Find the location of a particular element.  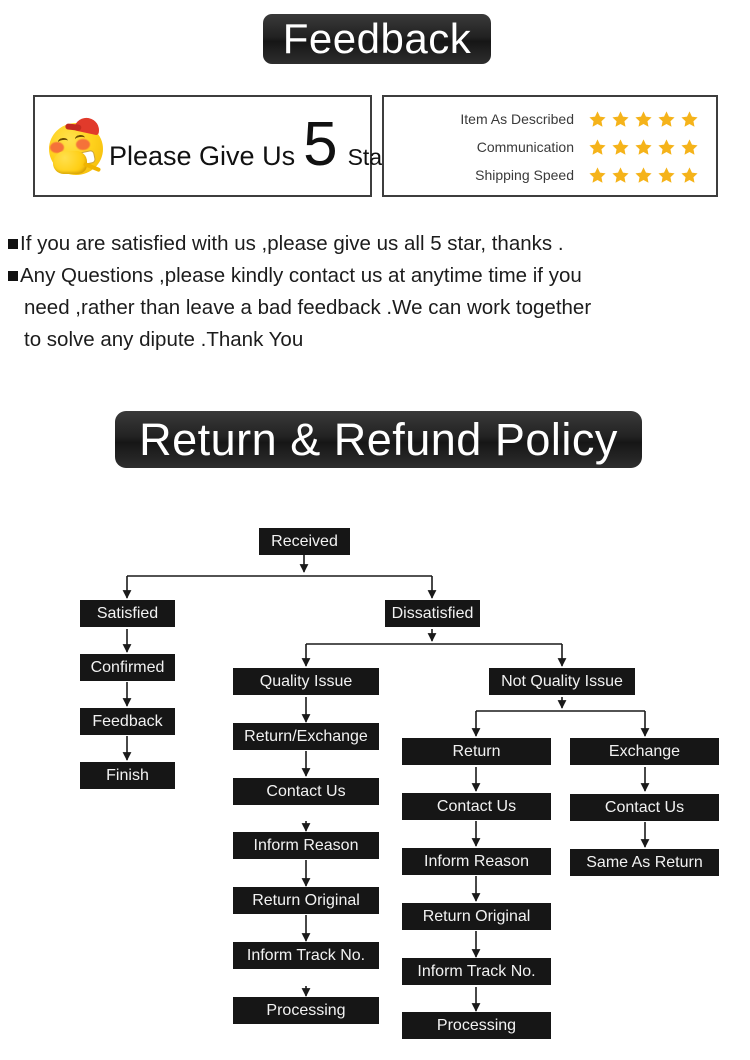

give-us-5-star-panel: Please Give Us 5 Star is located at coordinates (211, 146).